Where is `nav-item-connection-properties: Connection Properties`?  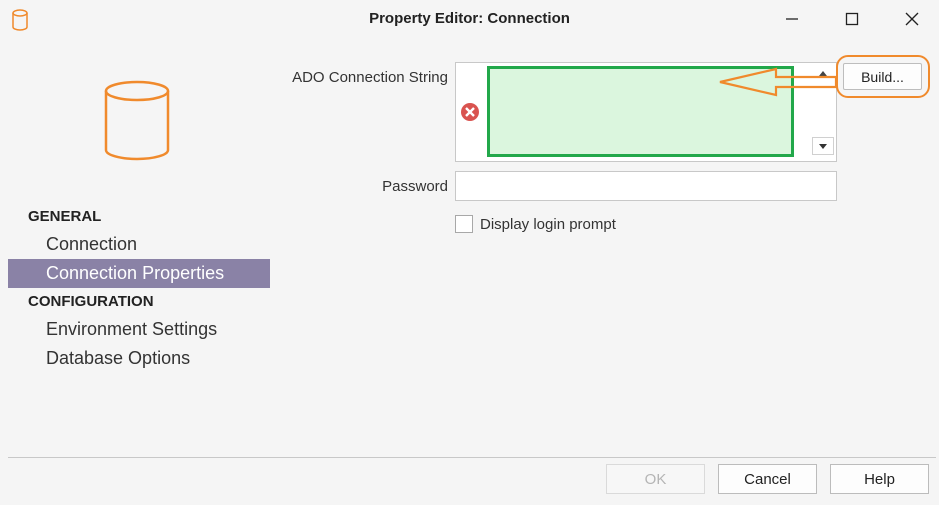
nav-item-connection-properties: Connection Properties is located at coordinates (139, 273).